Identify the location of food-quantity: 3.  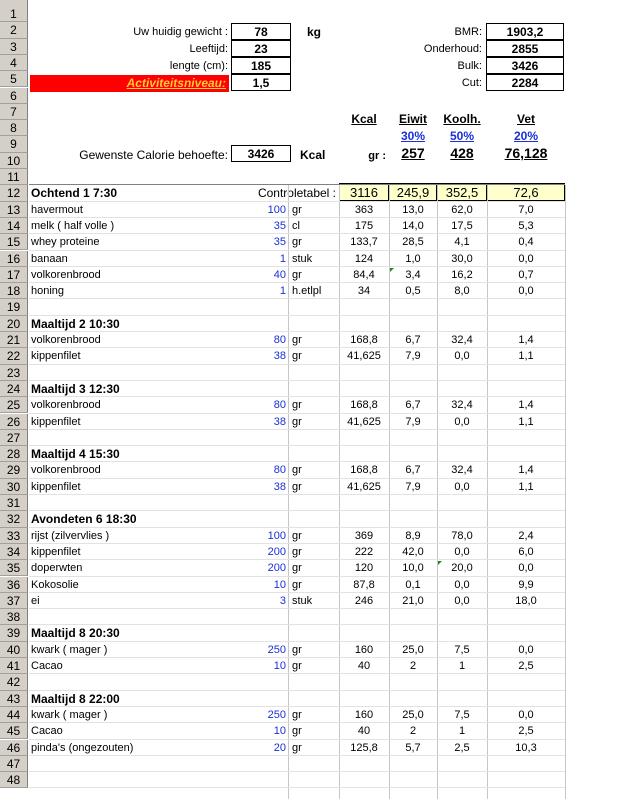
(263, 601).